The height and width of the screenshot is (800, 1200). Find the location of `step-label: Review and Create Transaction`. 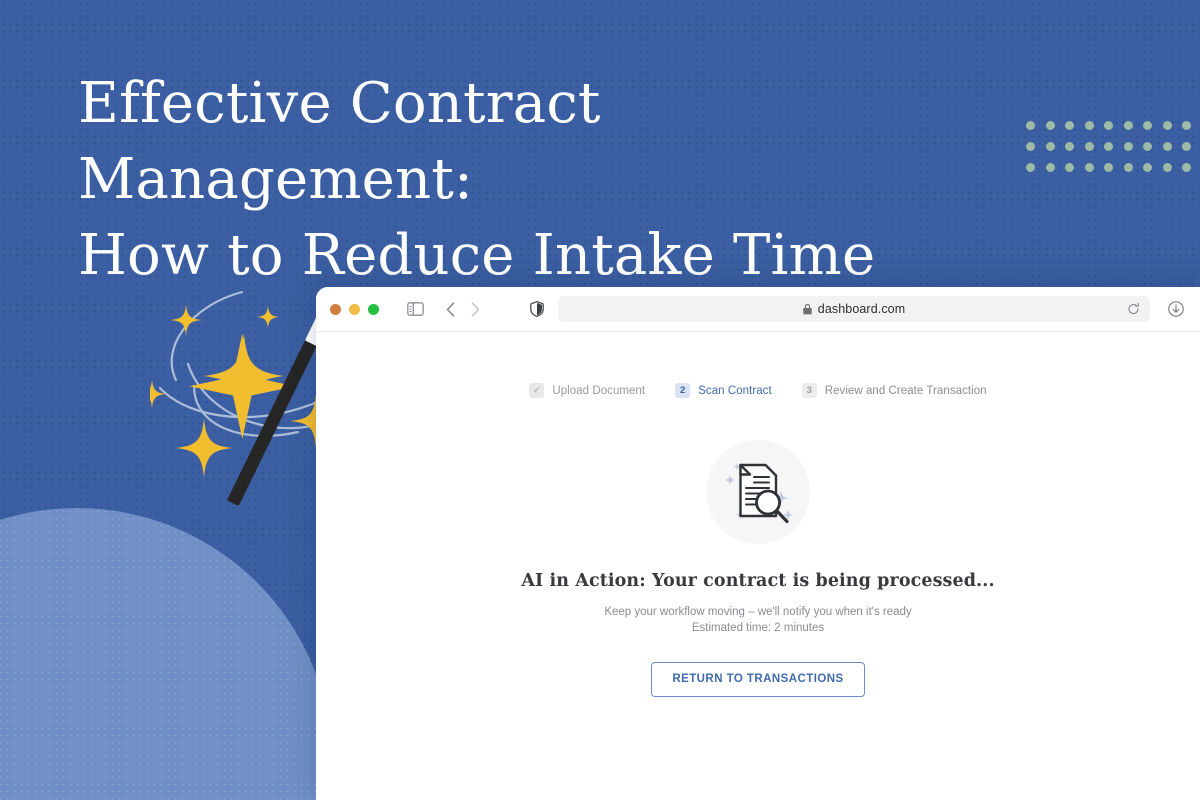

step-label: Review and Create Transaction is located at coordinates (905, 390).